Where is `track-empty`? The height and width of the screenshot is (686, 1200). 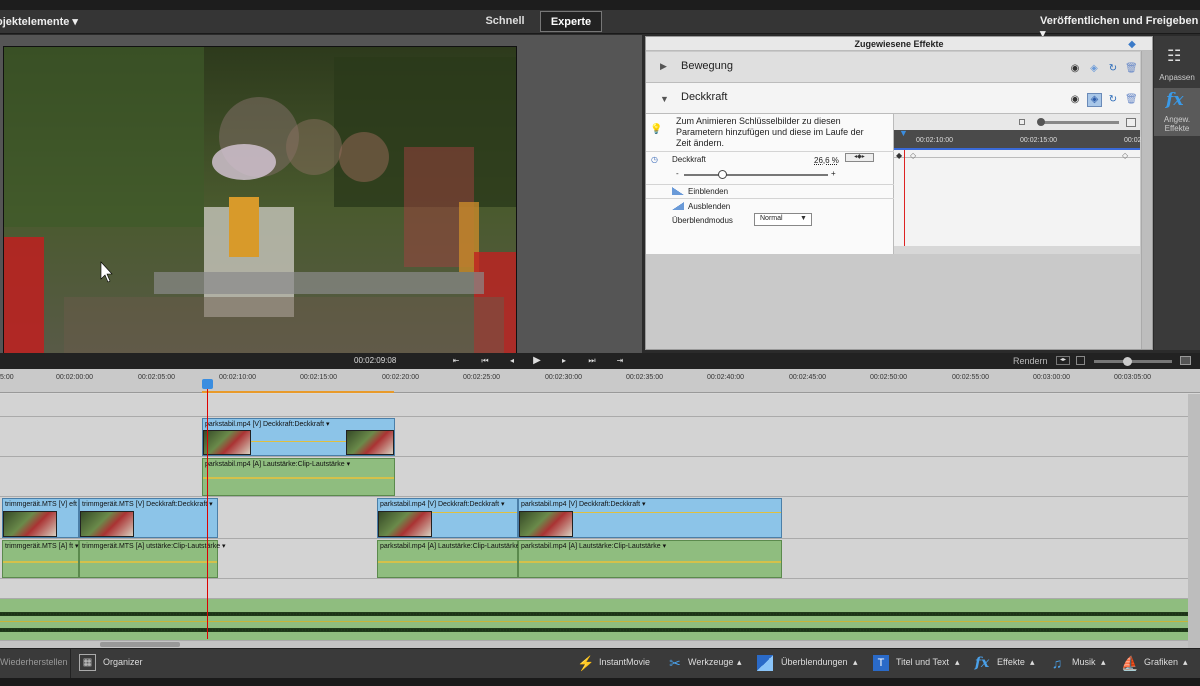
track-empty is located at coordinates (594, 589).